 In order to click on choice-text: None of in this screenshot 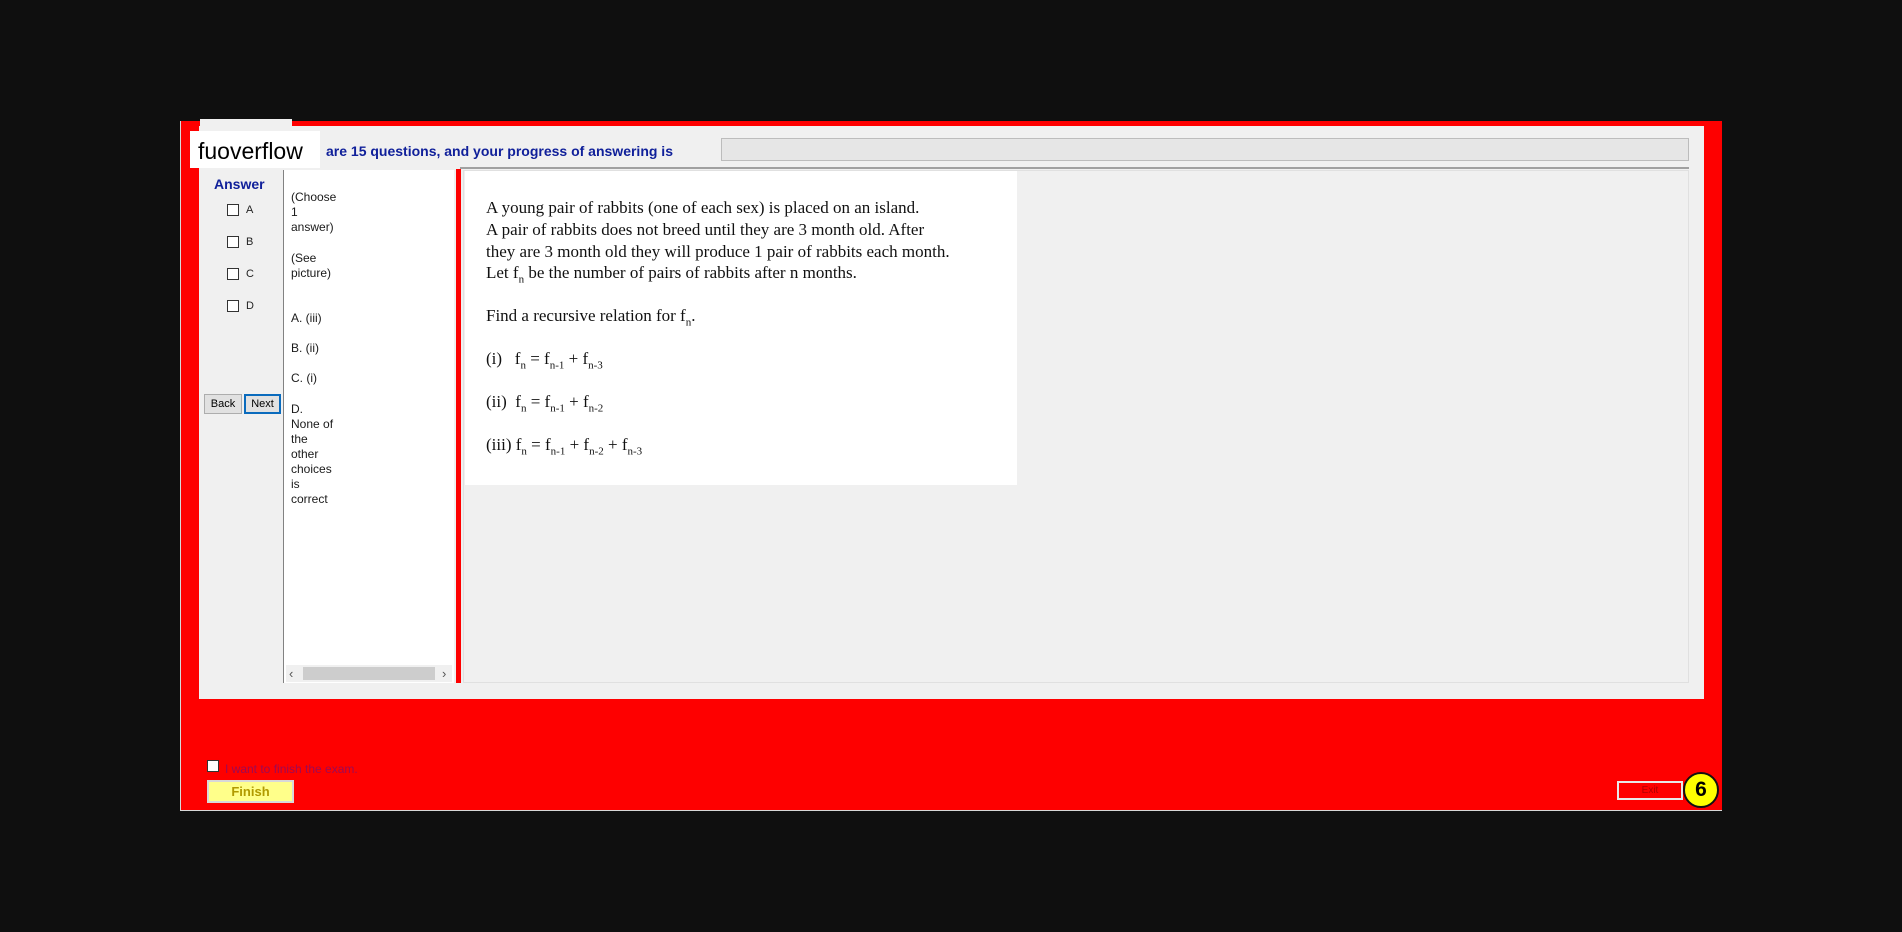, I will do `click(312, 424)`.